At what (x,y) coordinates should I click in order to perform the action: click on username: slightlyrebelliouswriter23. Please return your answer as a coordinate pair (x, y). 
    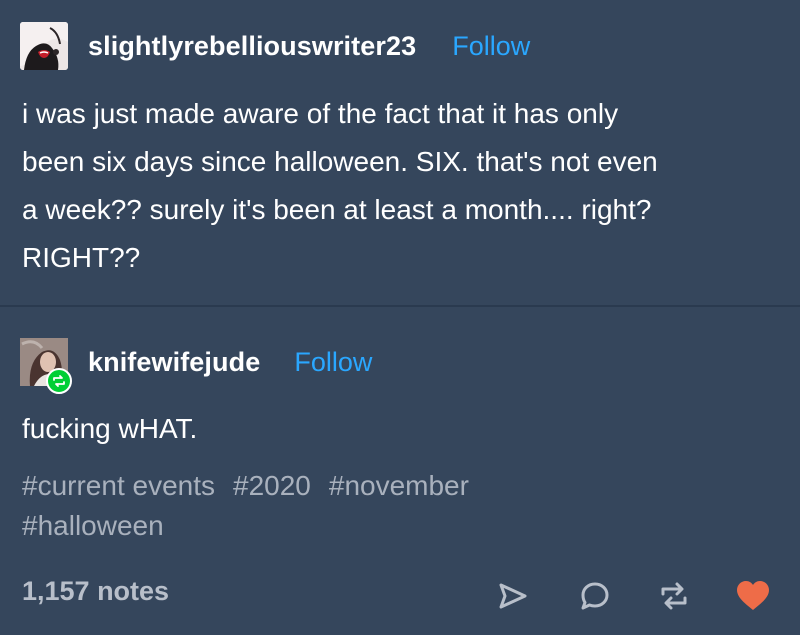
    Looking at the image, I should click on (252, 46).